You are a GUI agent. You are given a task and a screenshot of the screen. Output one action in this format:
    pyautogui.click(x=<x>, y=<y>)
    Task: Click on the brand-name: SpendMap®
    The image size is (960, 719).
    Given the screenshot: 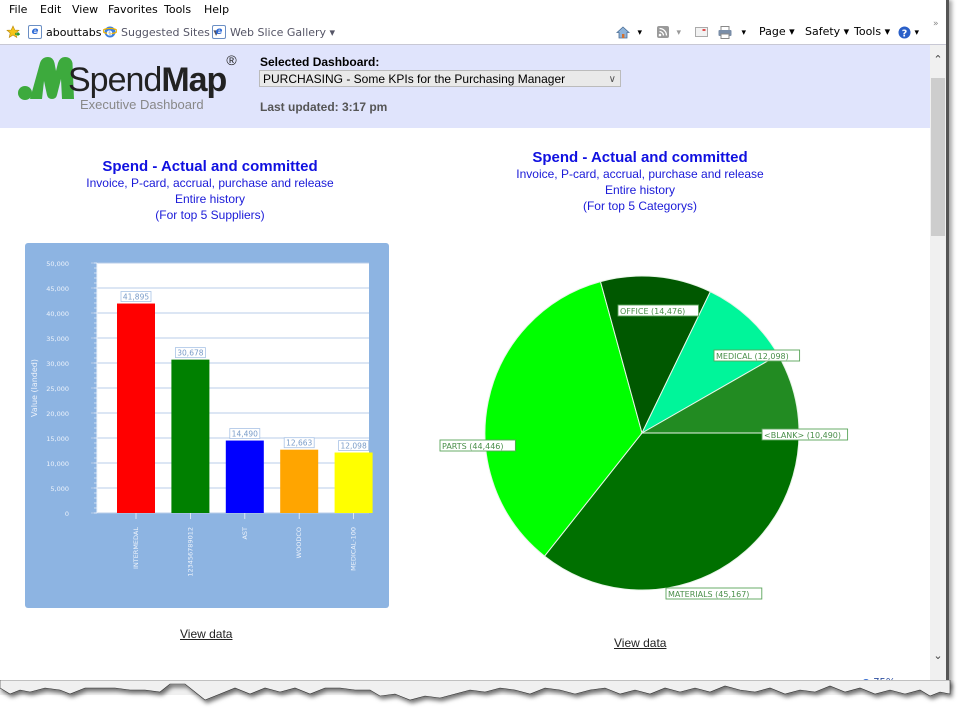 What is the action you would take?
    pyautogui.click(x=152, y=75)
    